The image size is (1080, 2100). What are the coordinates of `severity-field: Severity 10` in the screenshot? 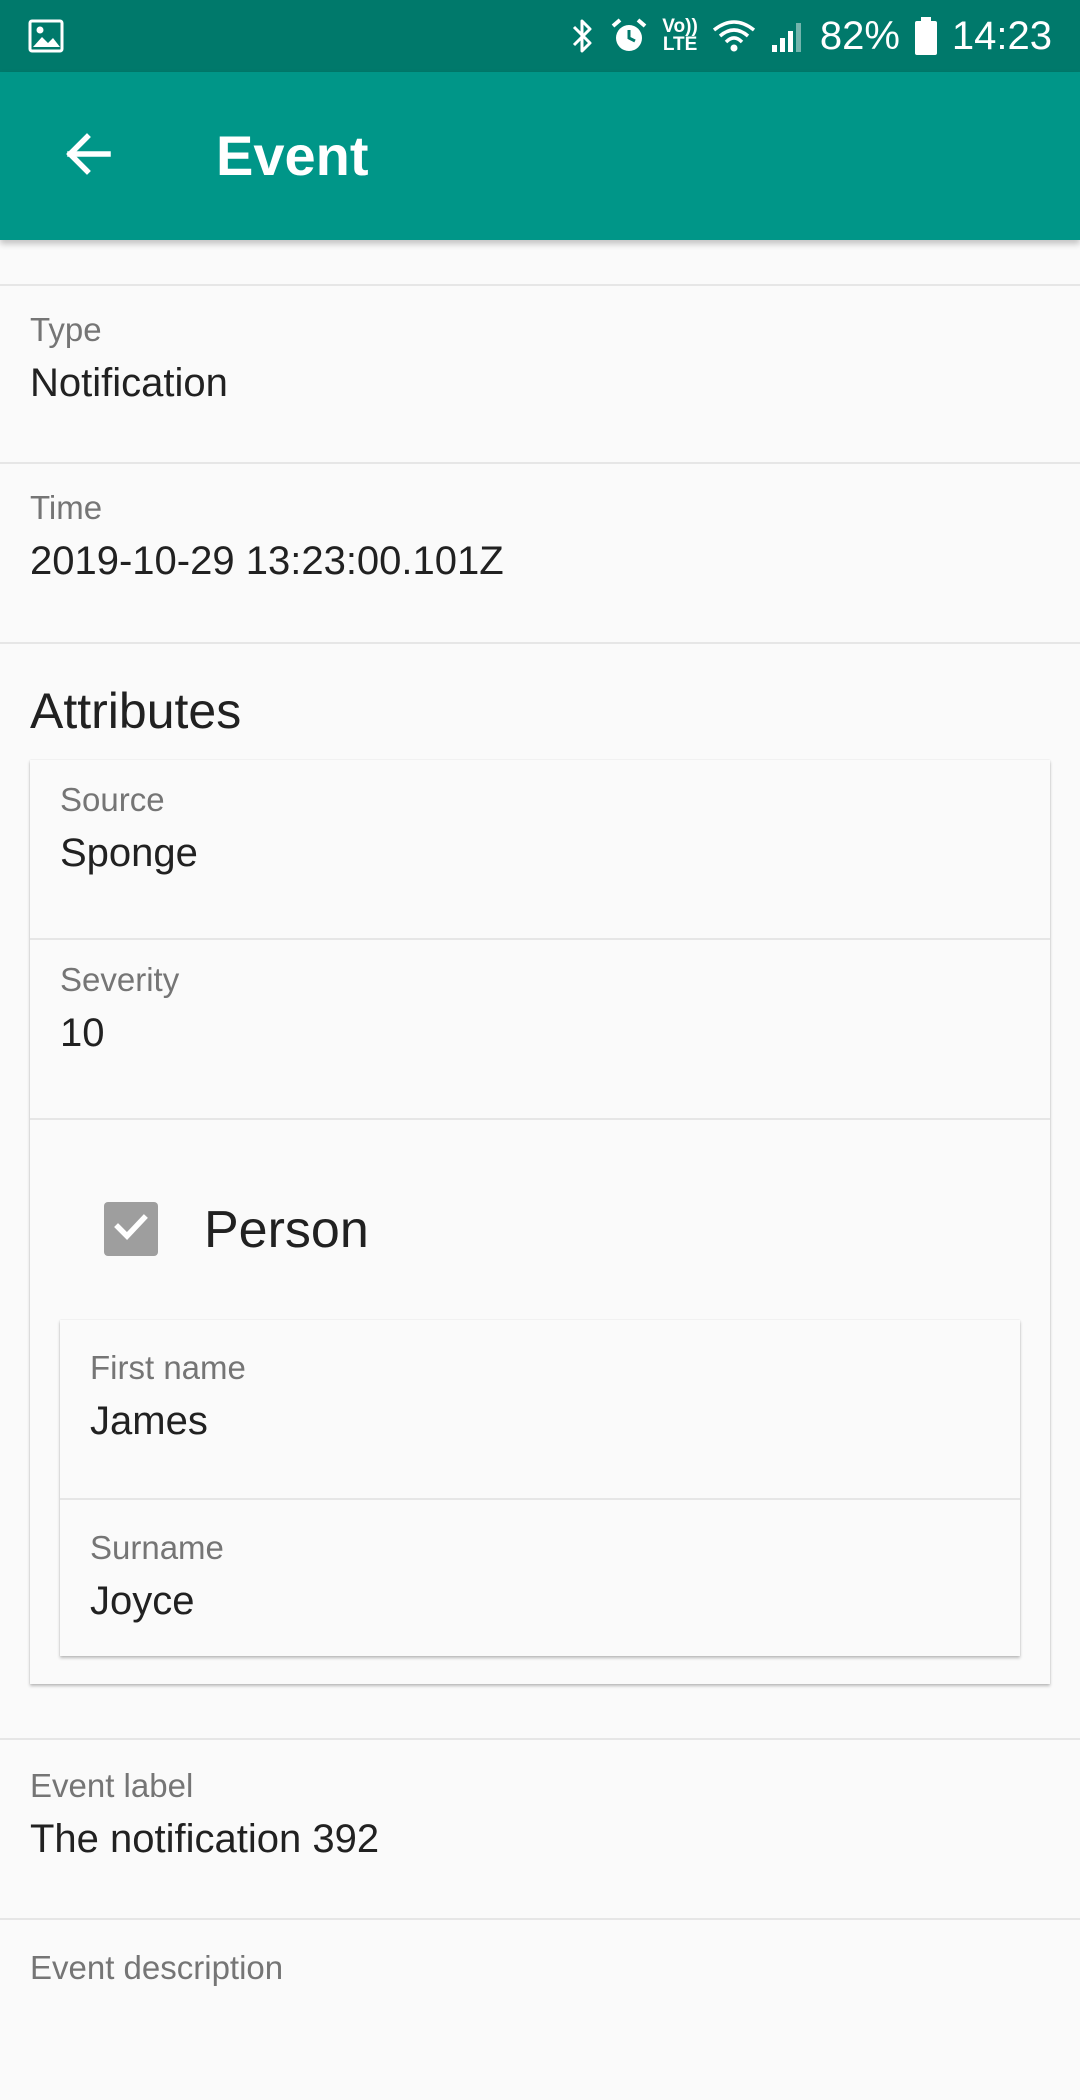 It's located at (540, 1030).